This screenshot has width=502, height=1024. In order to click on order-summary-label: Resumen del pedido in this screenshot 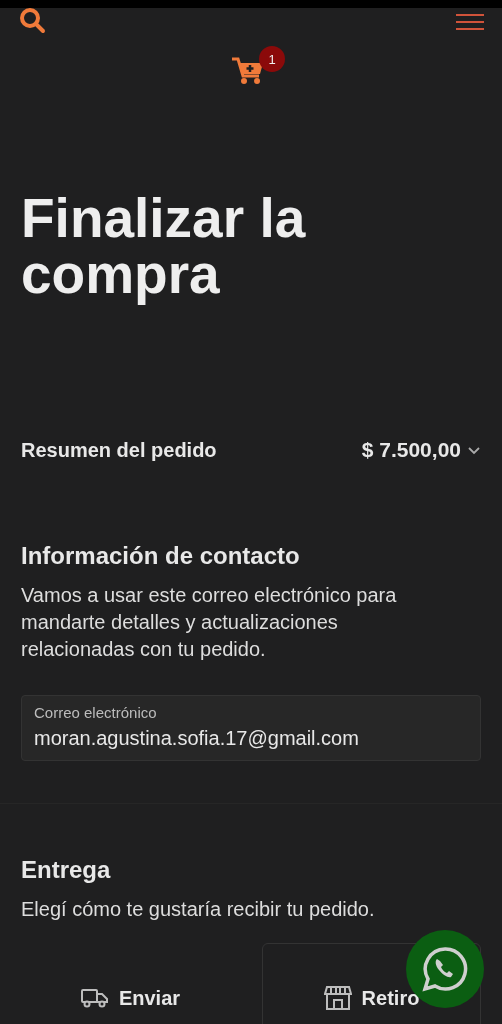, I will do `click(119, 450)`.